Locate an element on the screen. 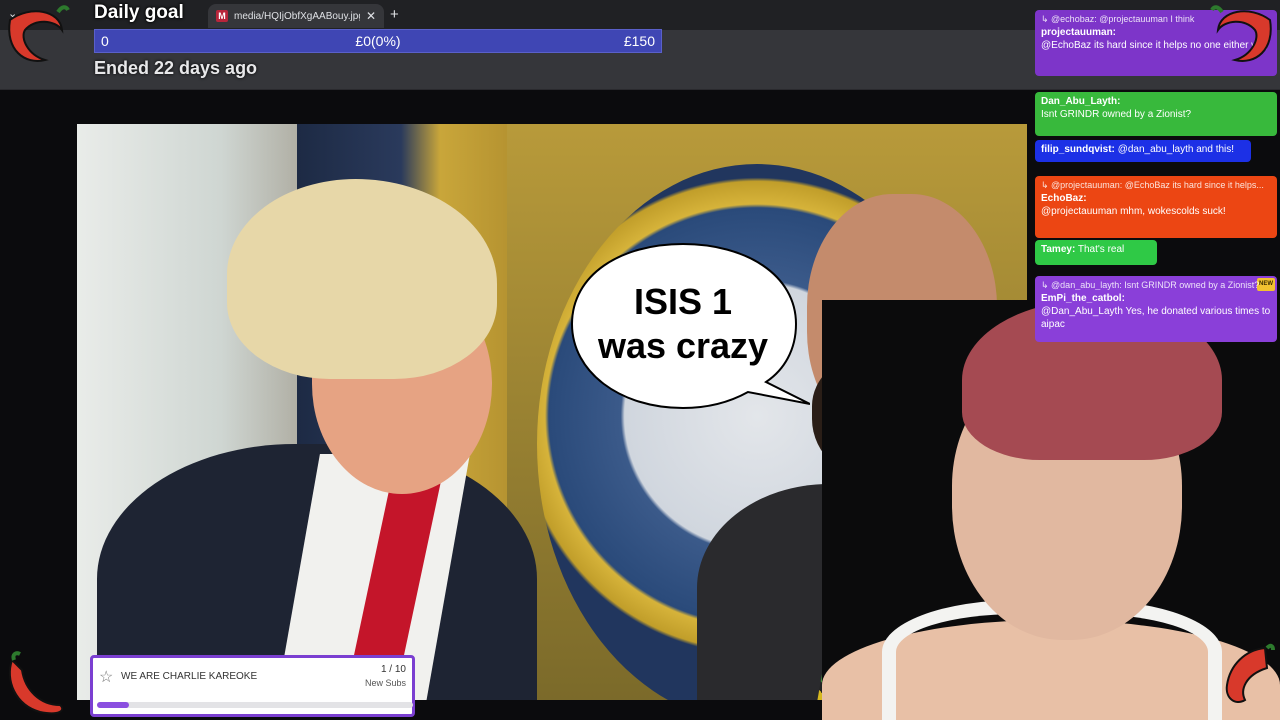  subs-goal-widget: ☆ WE ARE CHARLIE KAREOKE 1 / 10 New Subs is located at coordinates (252, 686).